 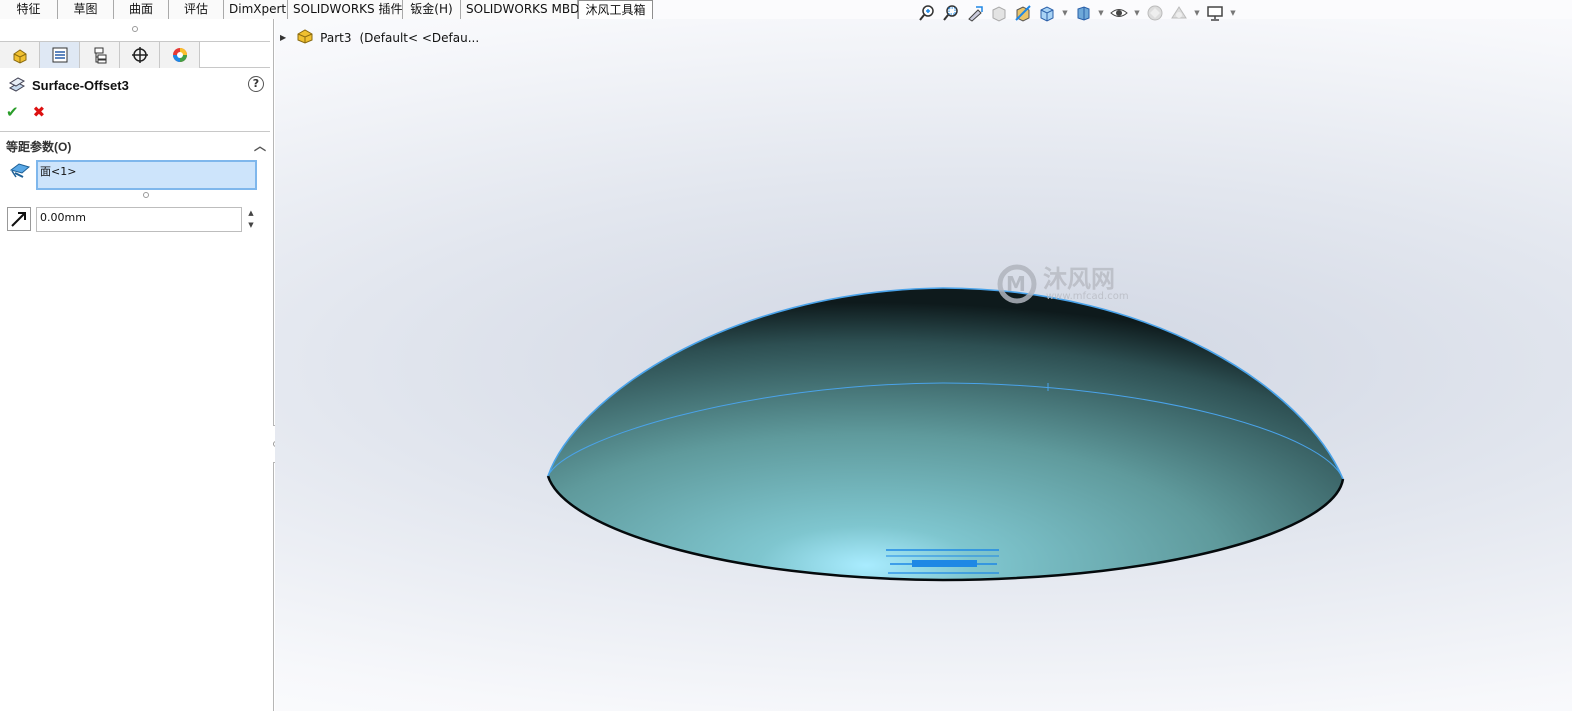 I want to click on dimxpertmanager-tab, so click(x=140, y=55).